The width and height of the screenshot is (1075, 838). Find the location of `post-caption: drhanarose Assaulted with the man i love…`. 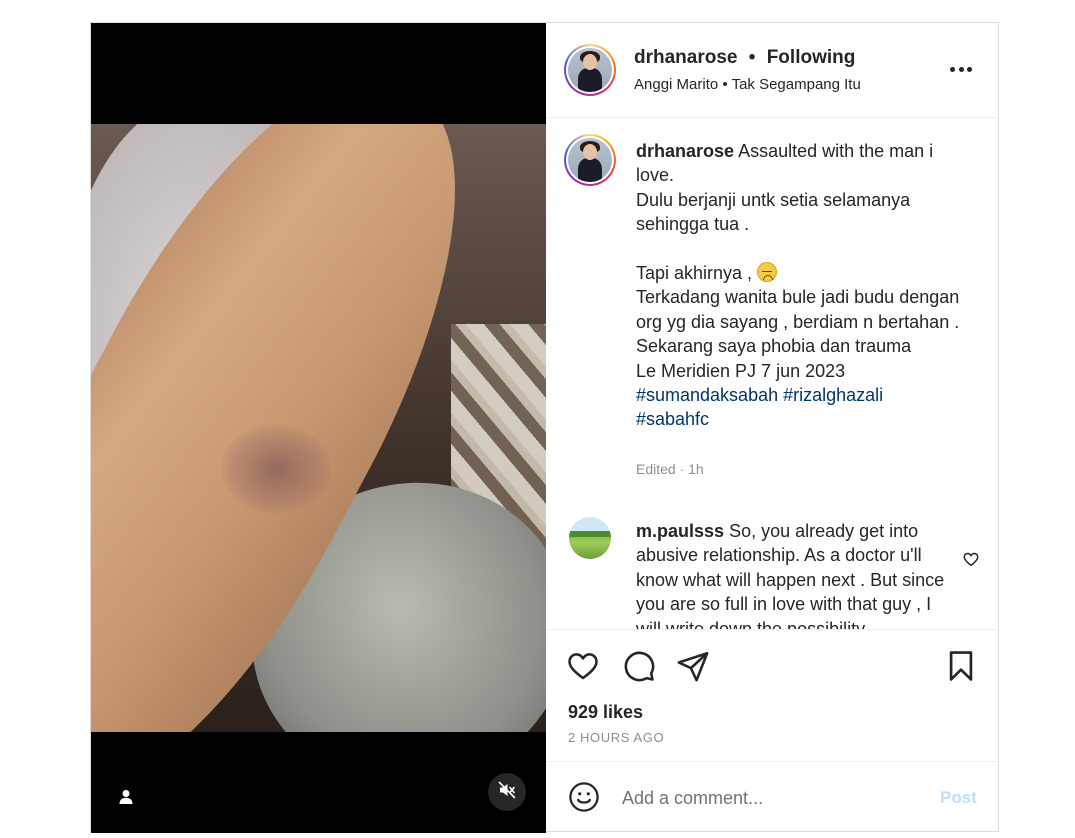

post-caption: drhanarose Assaulted with the man i love… is located at coordinates (801, 285).